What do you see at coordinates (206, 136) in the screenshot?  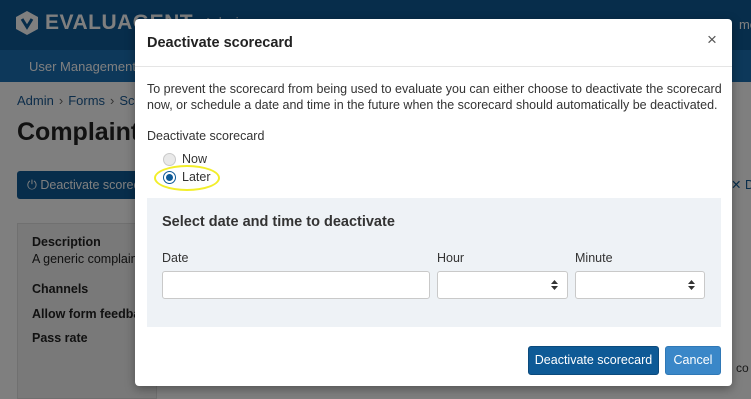 I see `deactivate-option-label: Deactivate scorecard` at bounding box center [206, 136].